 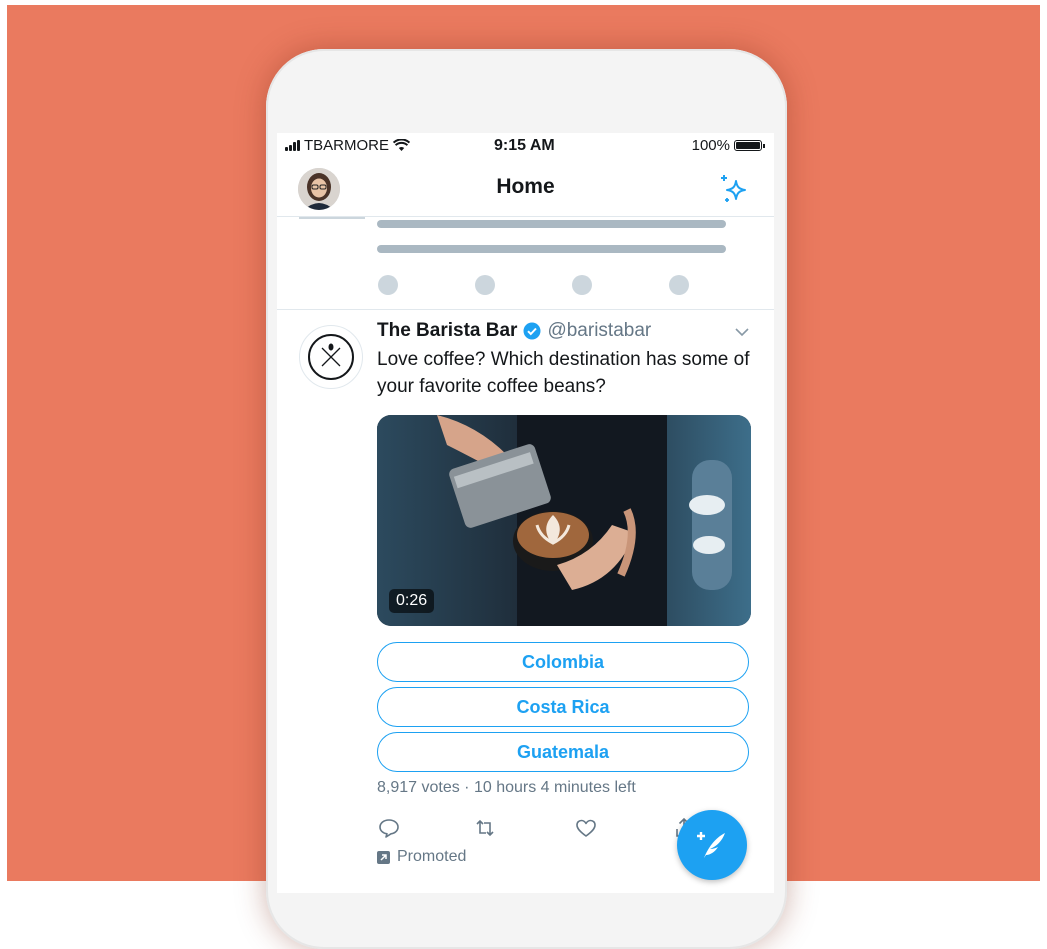 I want to click on placeholder-stub, so click(x=332, y=218).